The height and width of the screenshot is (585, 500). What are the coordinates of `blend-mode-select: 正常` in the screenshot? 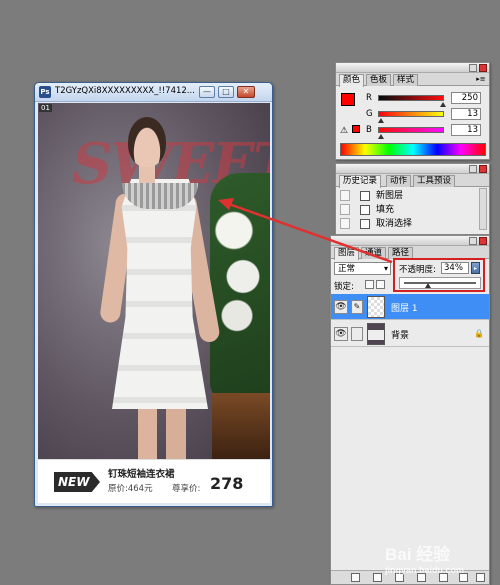 It's located at (362, 268).